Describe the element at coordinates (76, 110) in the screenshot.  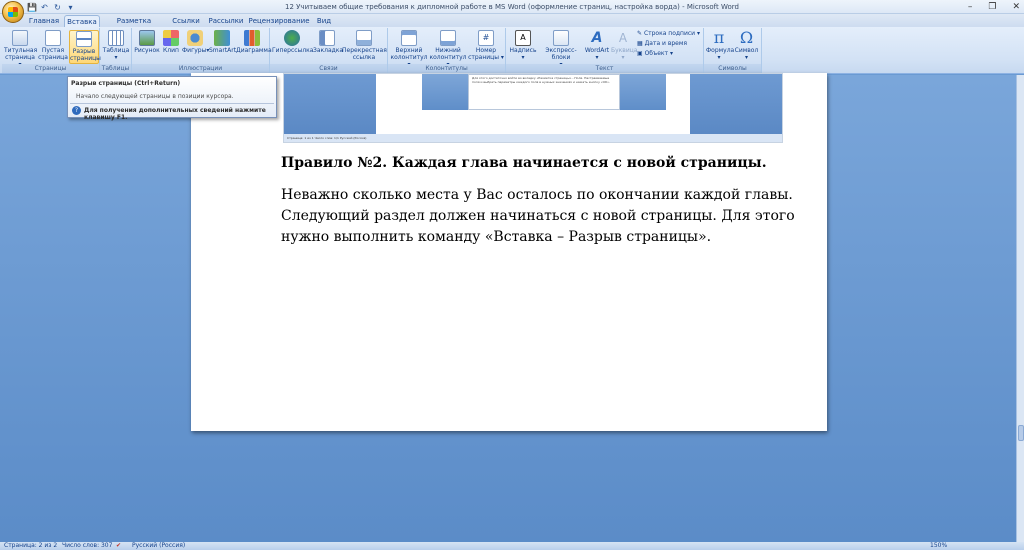
I see `help-icon: ?` at that location.